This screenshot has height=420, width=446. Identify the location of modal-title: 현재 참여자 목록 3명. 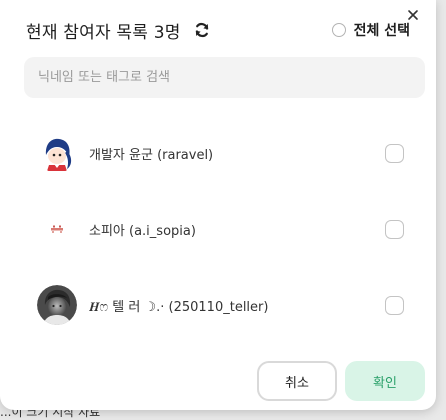
(103, 32).